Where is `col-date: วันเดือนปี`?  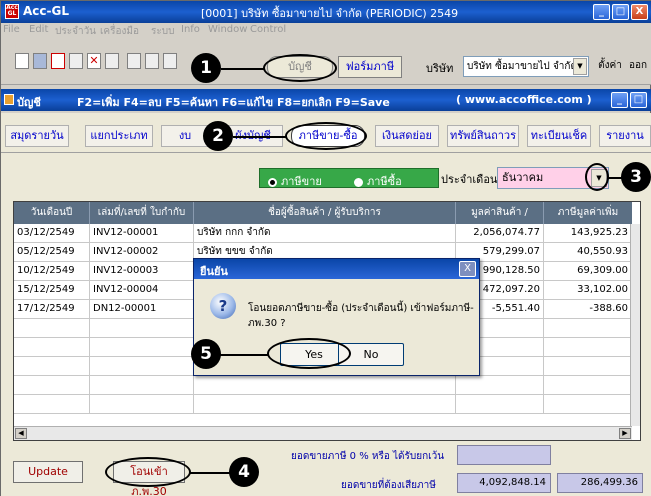
col-date: วันเดือนปี is located at coordinates (52, 213).